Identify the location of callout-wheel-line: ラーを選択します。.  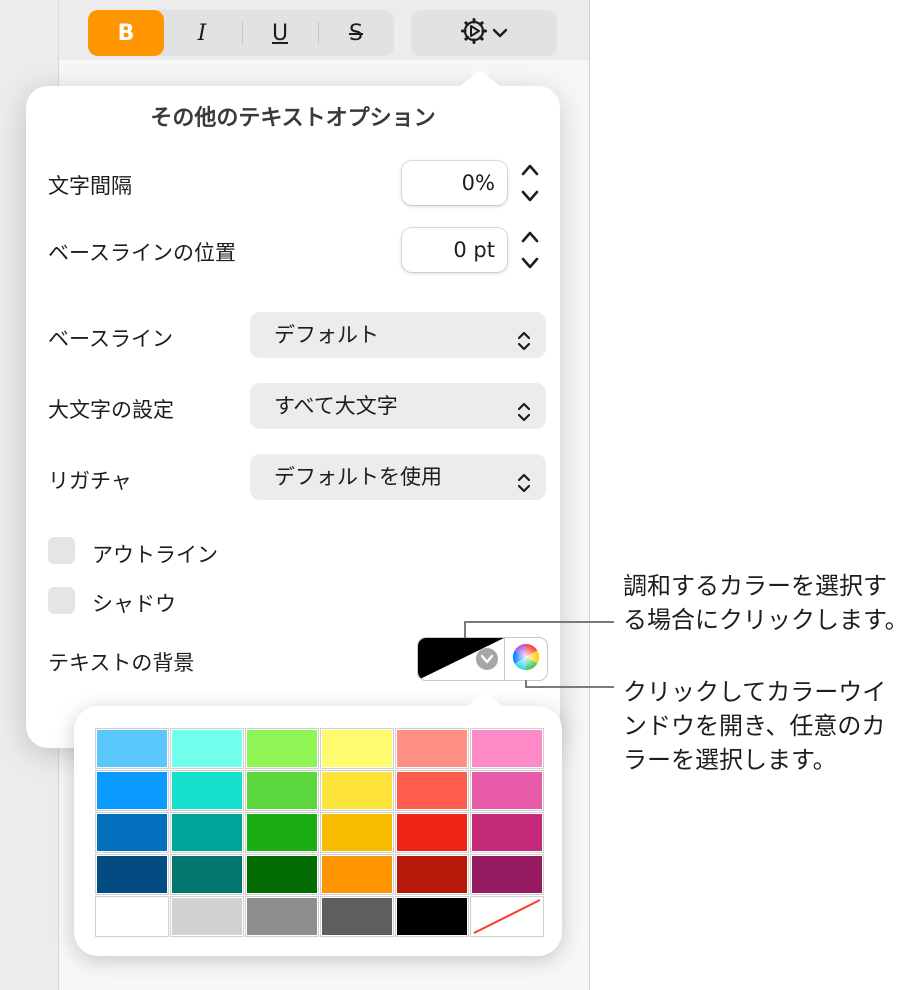
(730, 760).